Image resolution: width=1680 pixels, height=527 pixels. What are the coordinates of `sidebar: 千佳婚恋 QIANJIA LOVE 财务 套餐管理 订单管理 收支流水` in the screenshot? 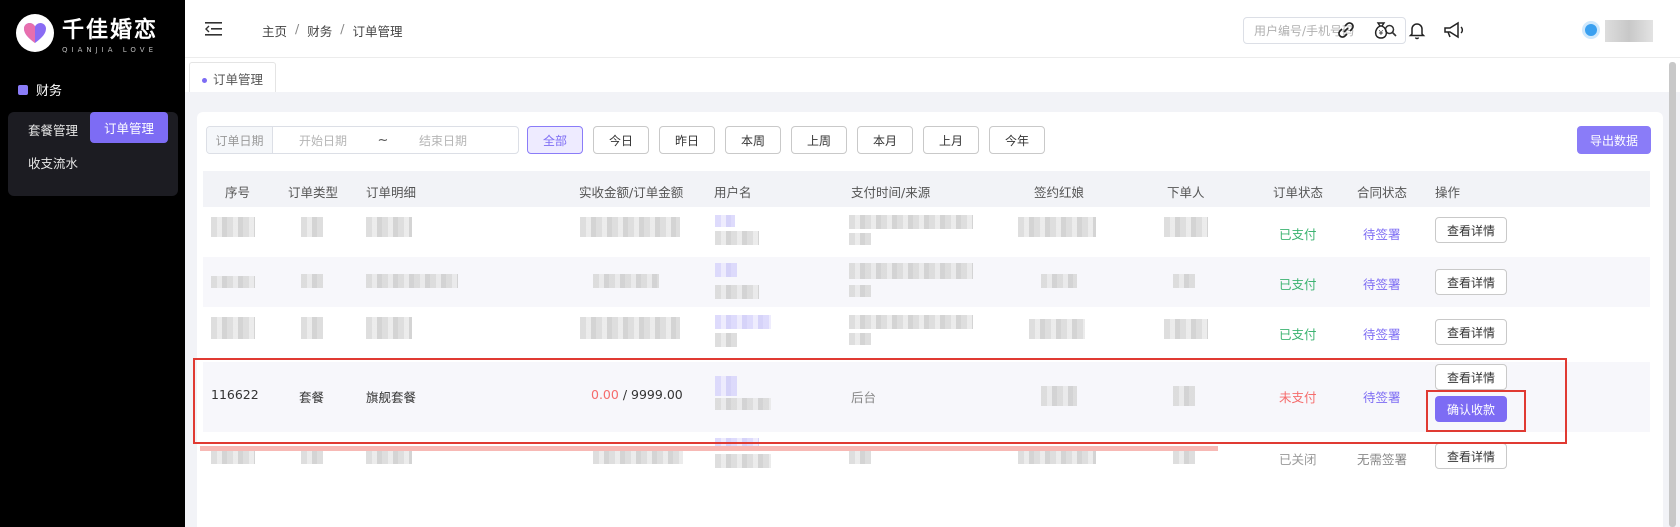 It's located at (92, 263).